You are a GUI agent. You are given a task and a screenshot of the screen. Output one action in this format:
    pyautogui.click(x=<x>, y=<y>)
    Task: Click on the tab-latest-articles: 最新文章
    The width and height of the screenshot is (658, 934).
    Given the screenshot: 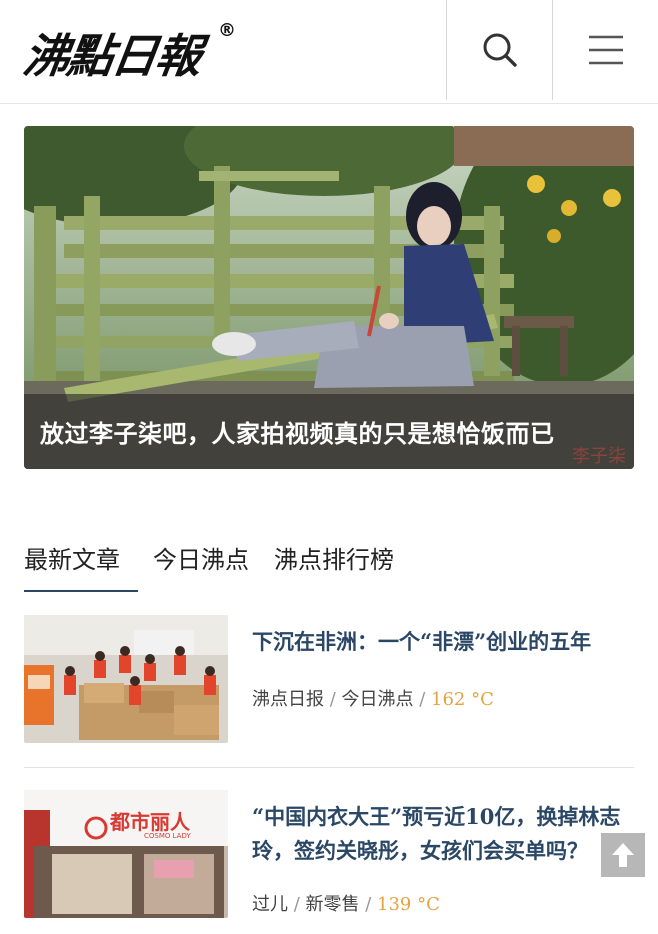 What is the action you would take?
    pyautogui.click(x=72, y=557)
    